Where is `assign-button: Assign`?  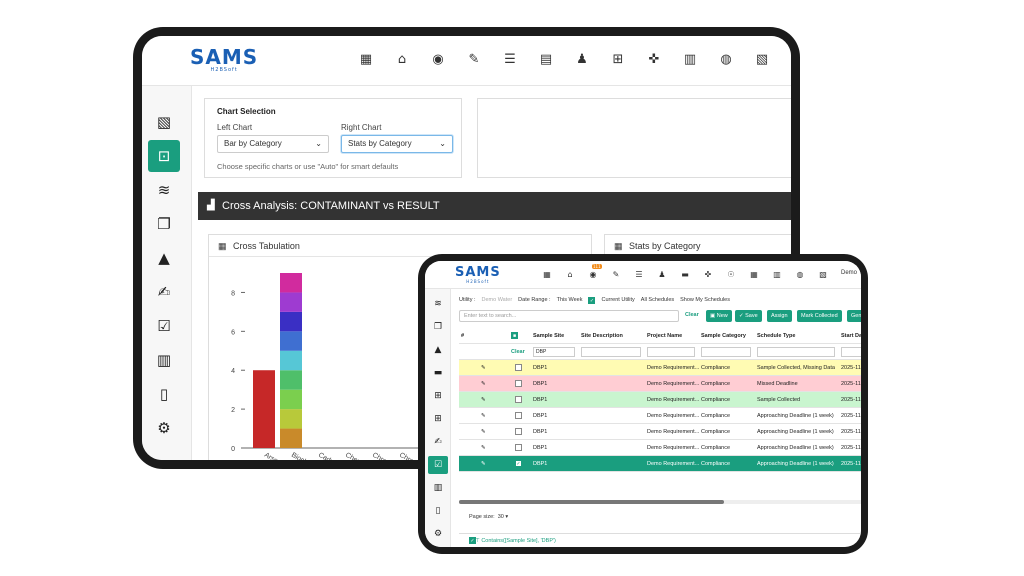
assign-button: Assign is located at coordinates (779, 316).